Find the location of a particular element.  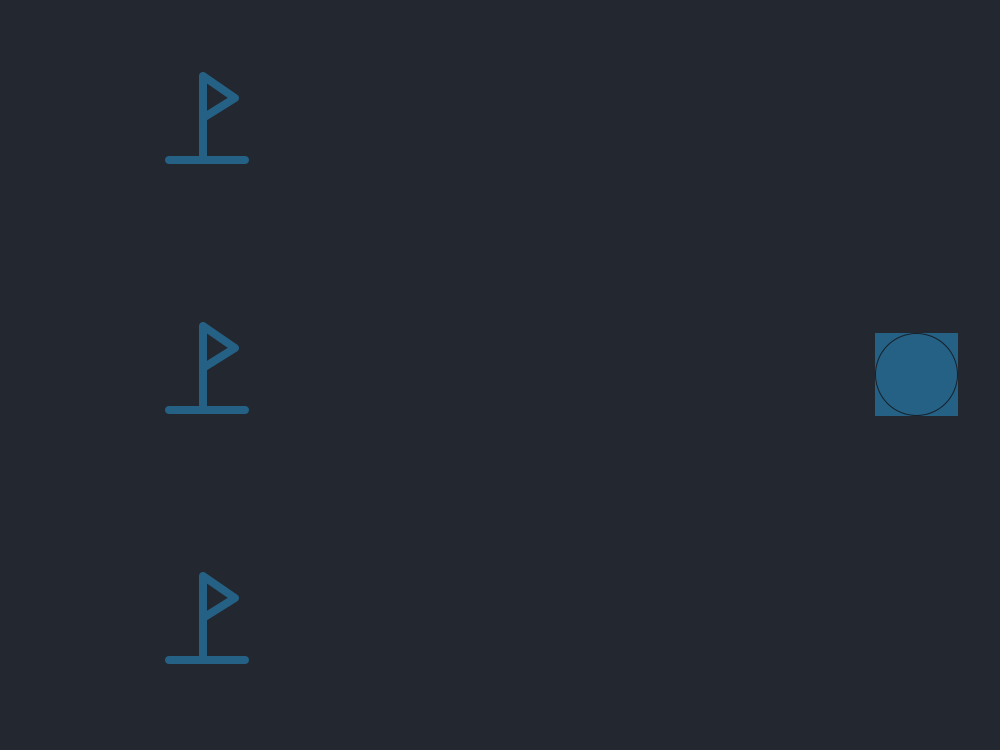

ball-tile is located at coordinates (916, 374).